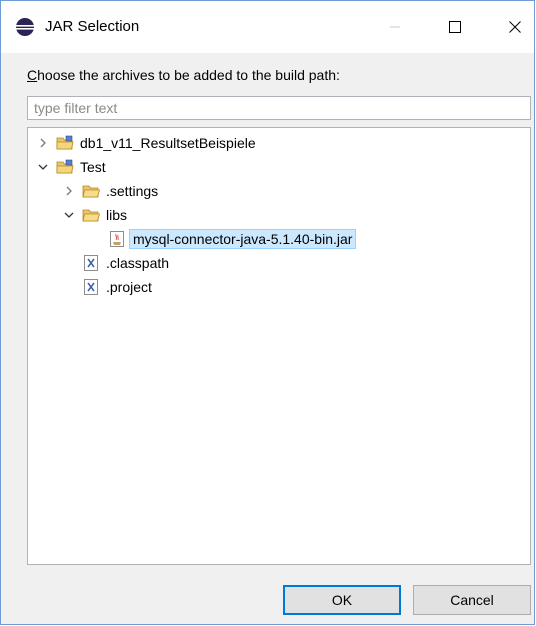 Image resolution: width=536 pixels, height=626 pixels. I want to click on tree-item-label: .settings, so click(132, 191).